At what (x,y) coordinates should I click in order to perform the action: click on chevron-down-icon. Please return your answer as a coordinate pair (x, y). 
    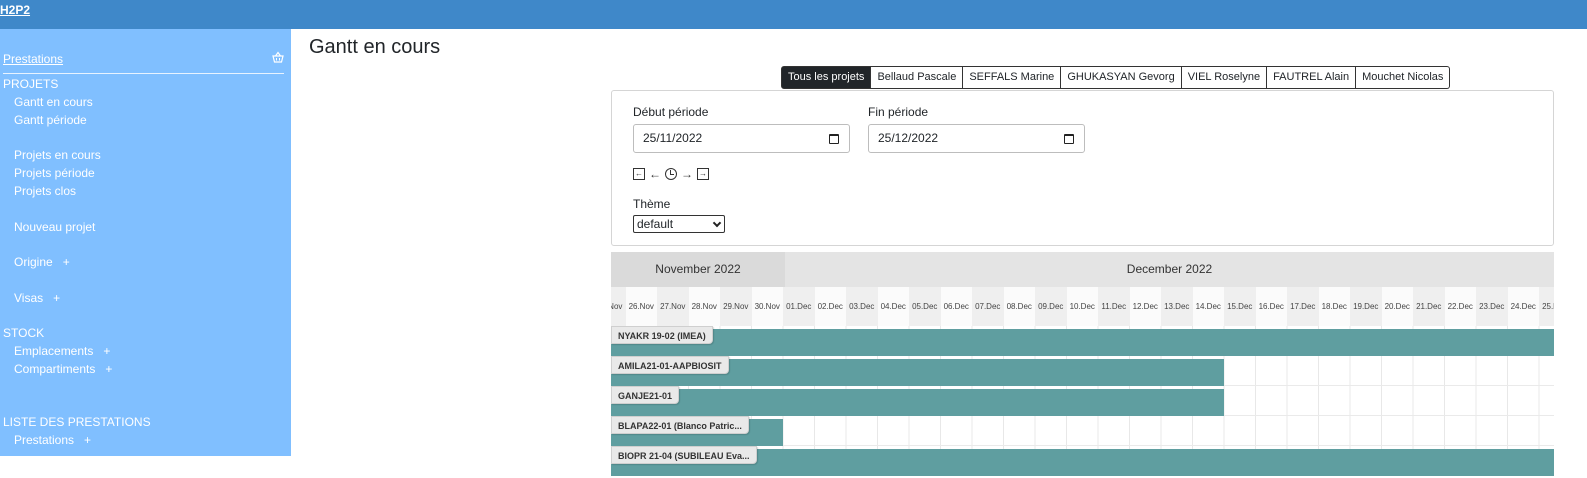
    Looking at the image, I should click on (717, 223).